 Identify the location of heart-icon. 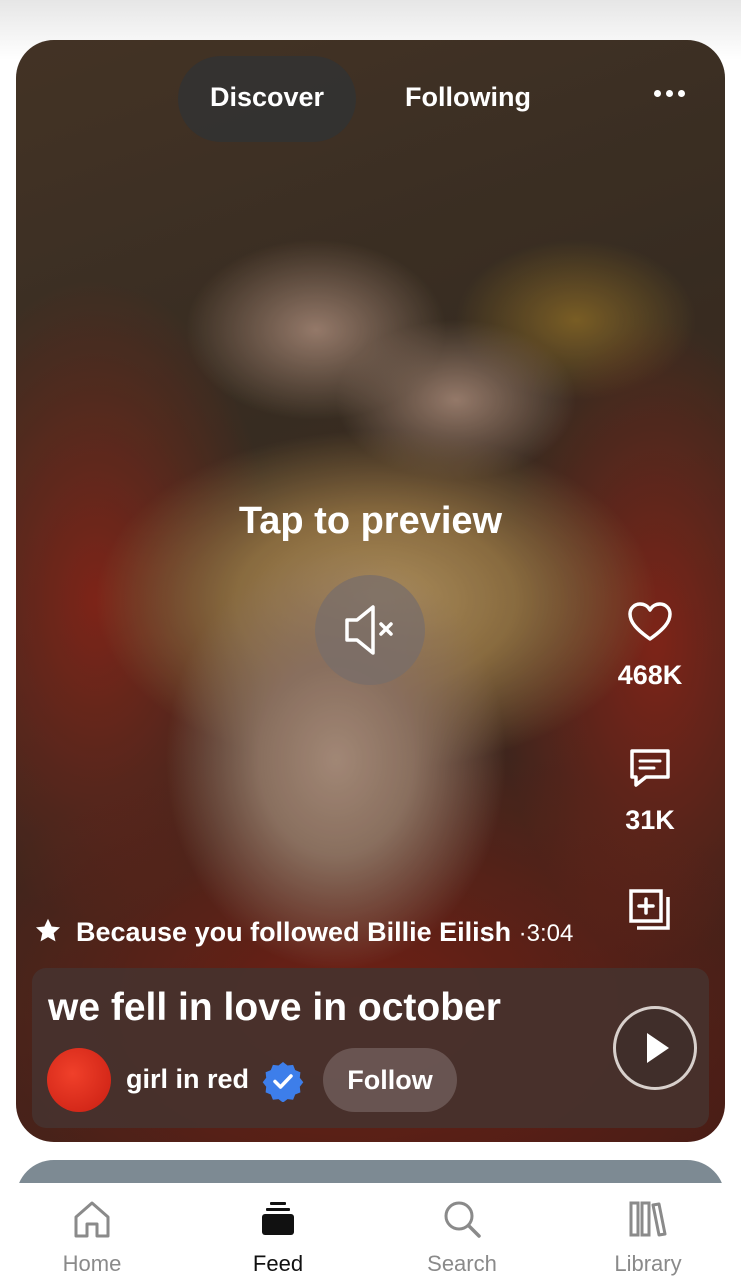
(650, 621).